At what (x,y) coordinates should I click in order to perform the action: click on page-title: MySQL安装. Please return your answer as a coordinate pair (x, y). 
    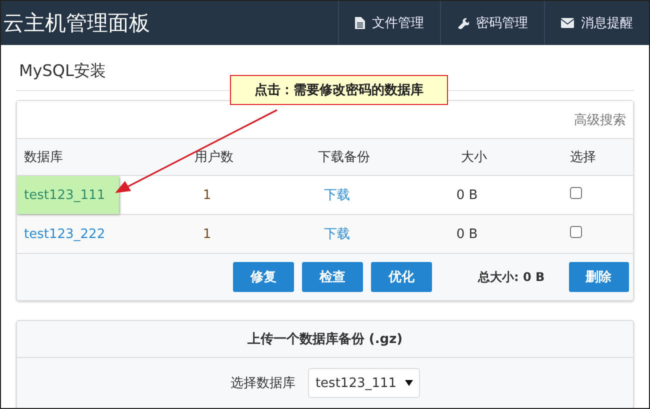
    Looking at the image, I should click on (62, 71).